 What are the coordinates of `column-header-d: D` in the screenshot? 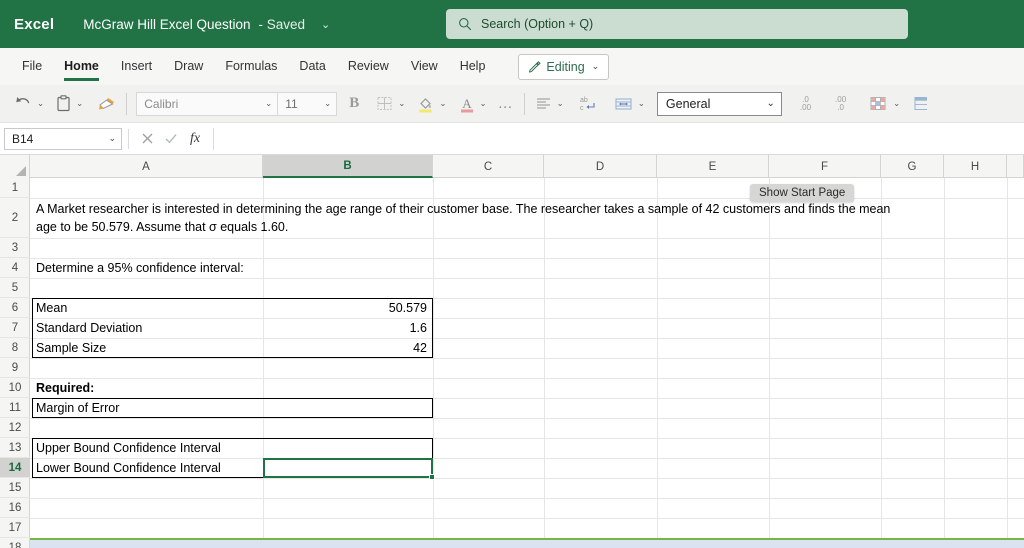 It's located at (600, 166).